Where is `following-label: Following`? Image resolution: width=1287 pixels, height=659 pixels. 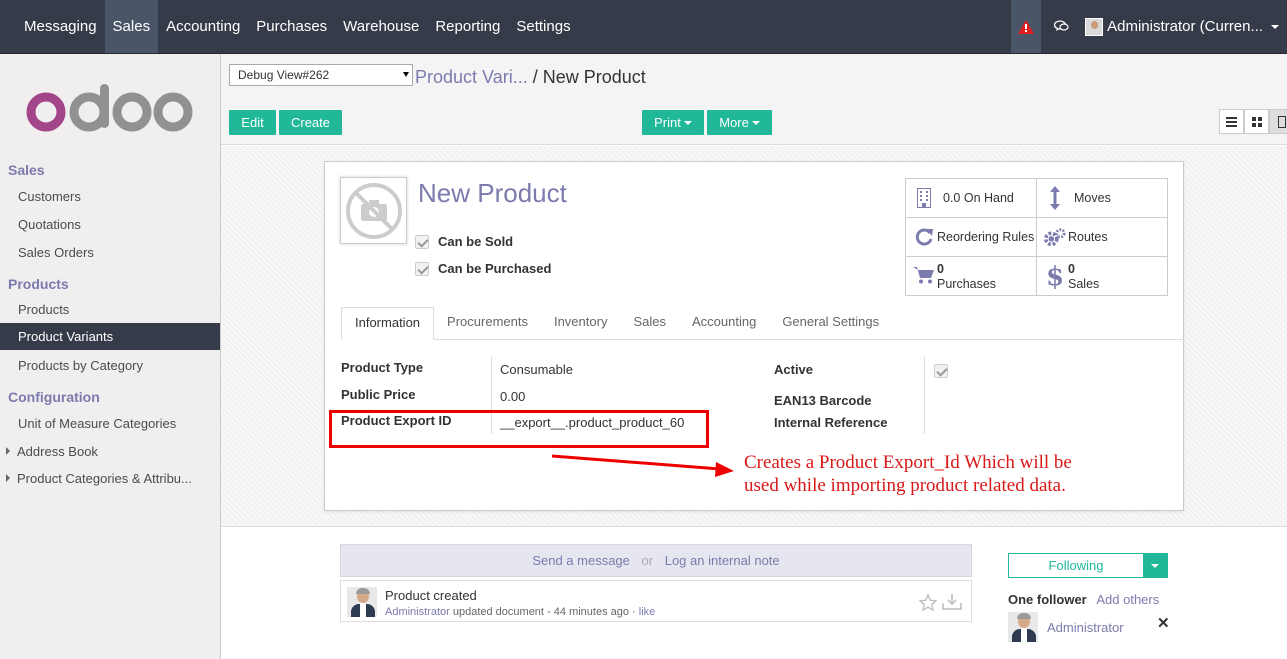
following-label: Following is located at coordinates (1076, 565).